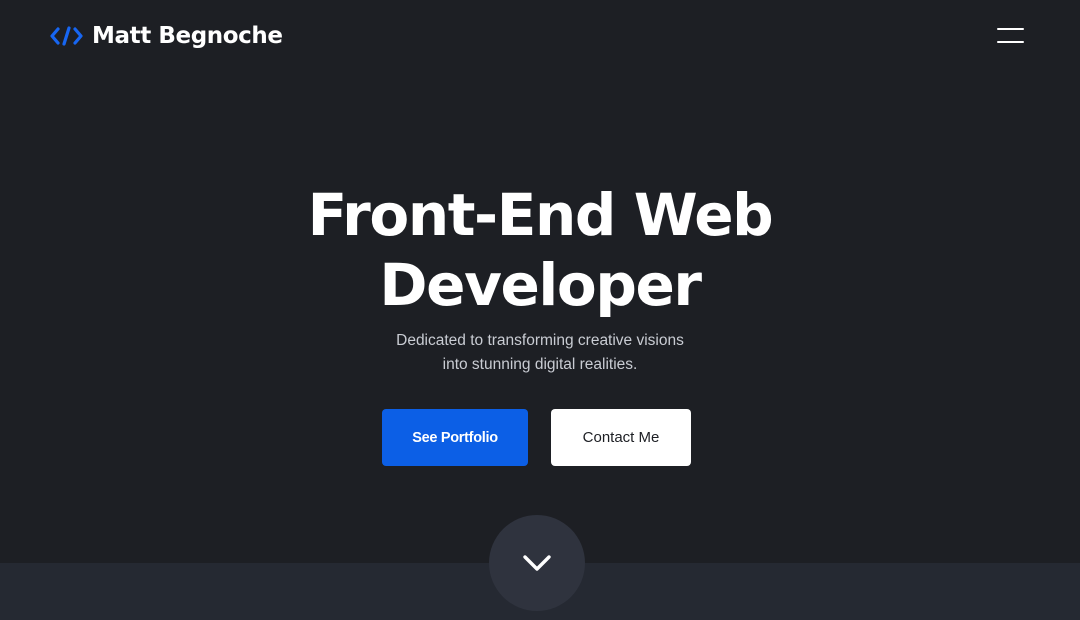  Describe the element at coordinates (1010, 42) in the screenshot. I see `menu-line-bottom` at that location.